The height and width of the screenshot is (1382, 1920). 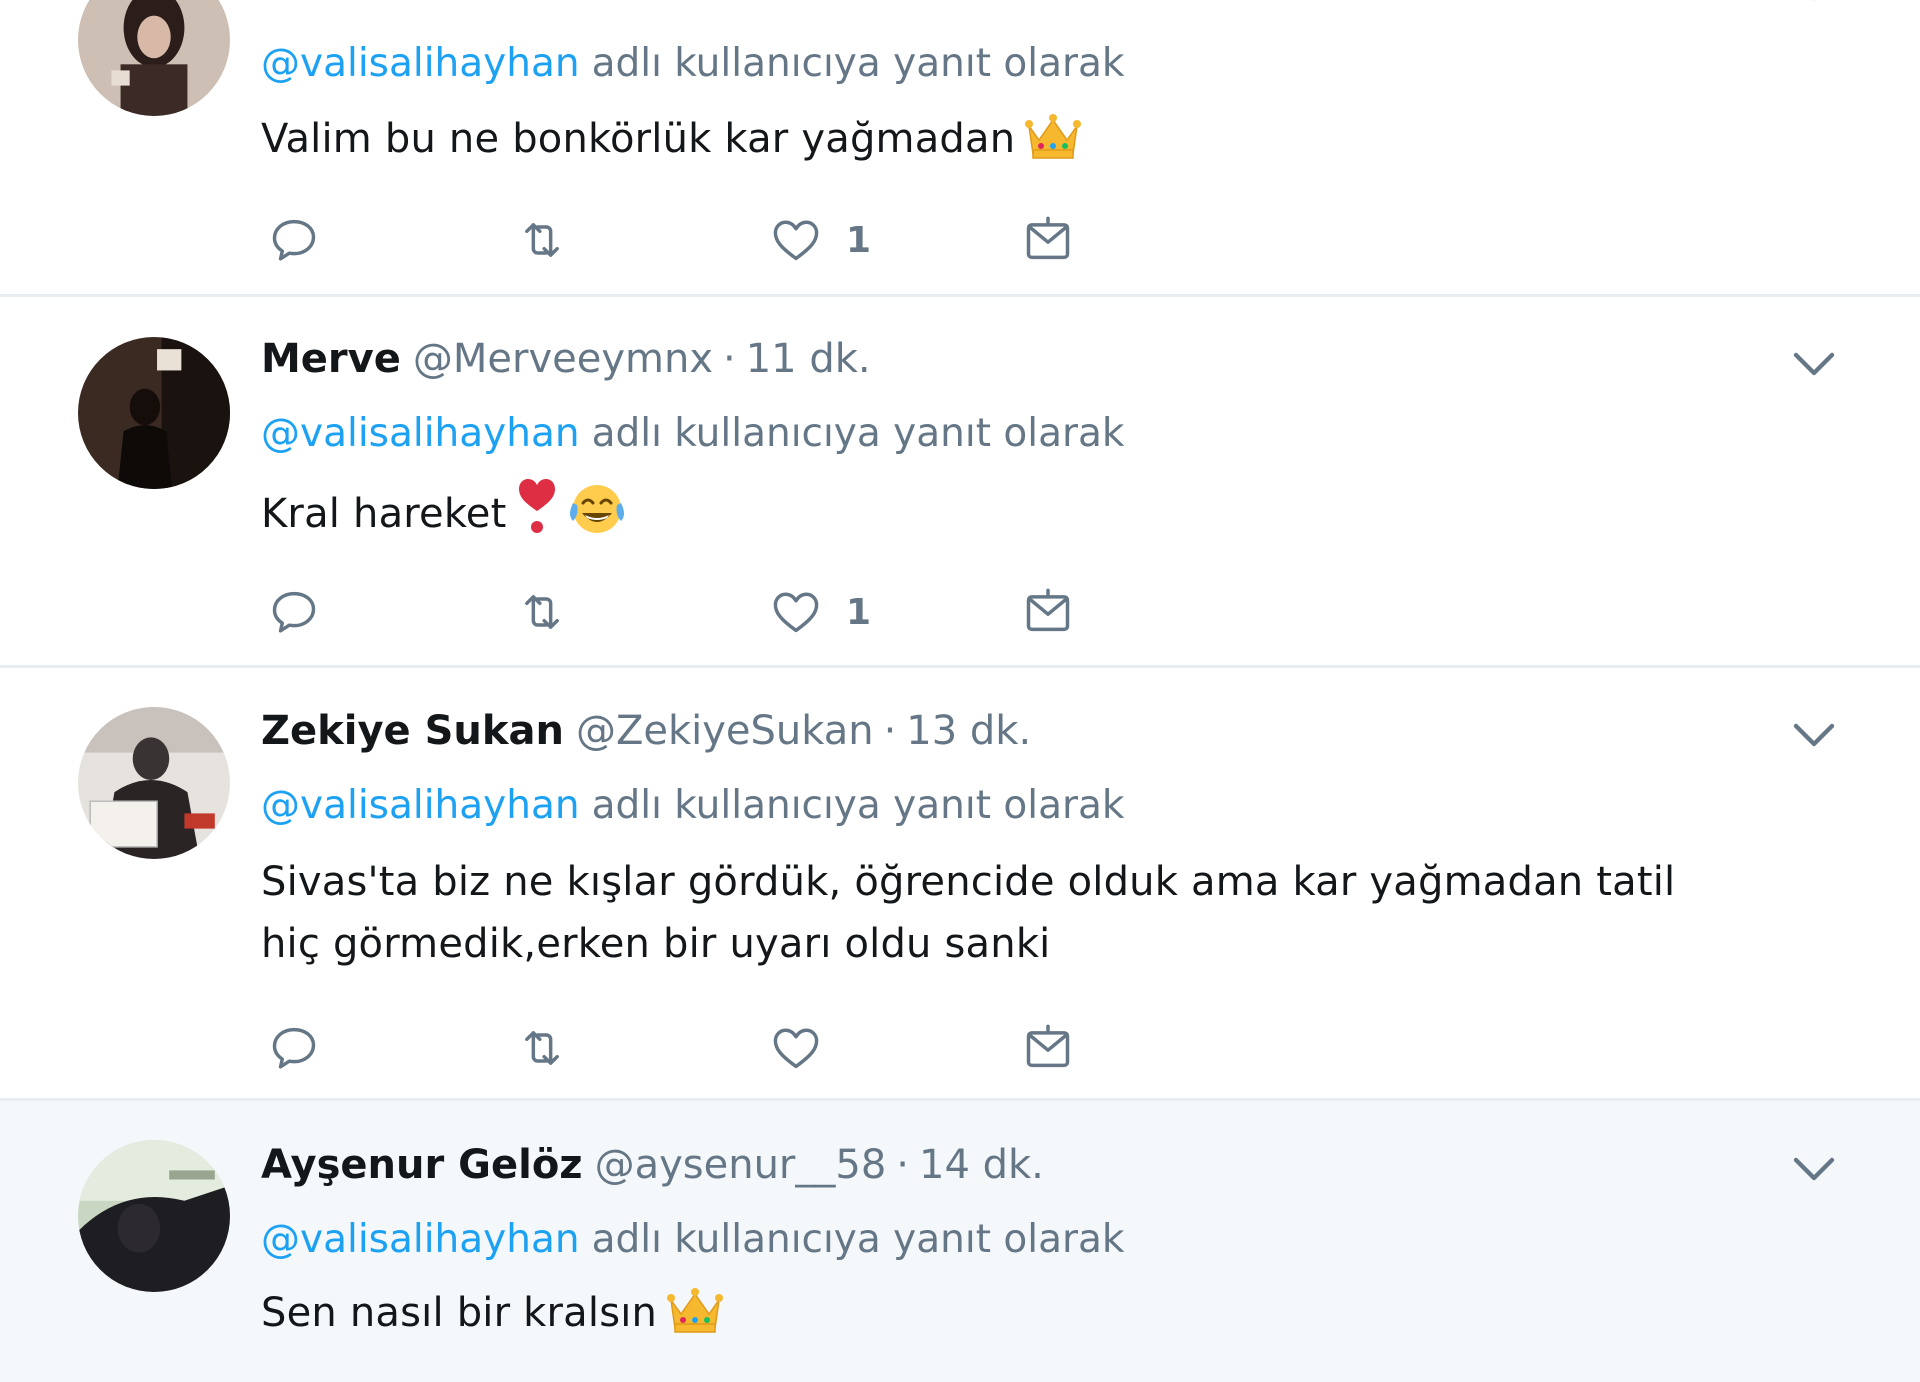 What do you see at coordinates (678, 1048) in the screenshot?
I see `tweet-actions` at bounding box center [678, 1048].